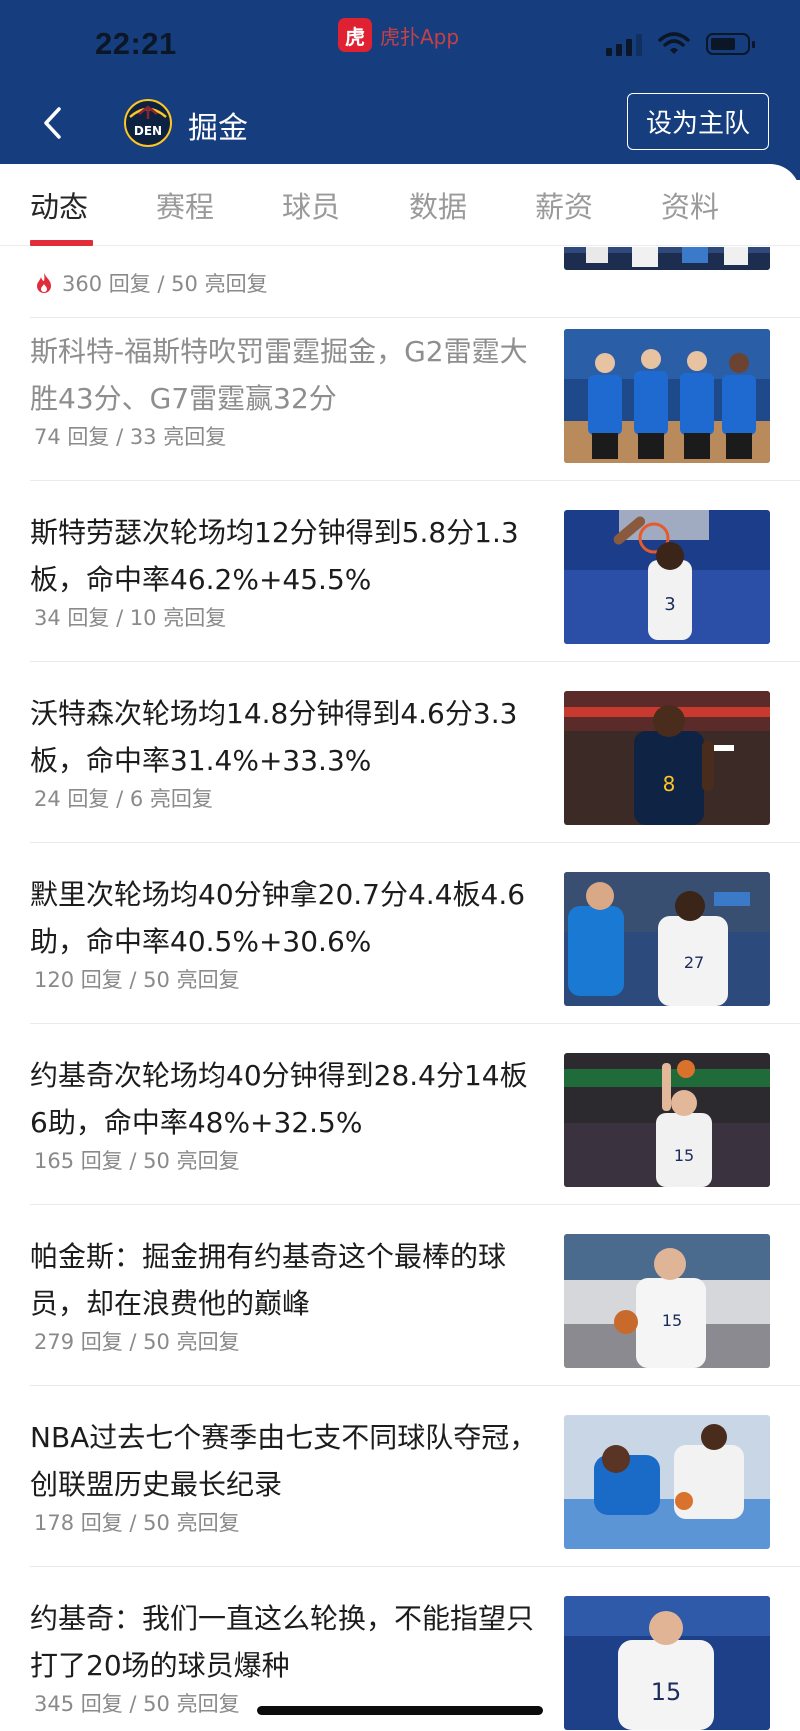 The width and height of the screenshot is (800, 1731). What do you see at coordinates (400, 205) in the screenshot?
I see `tab-bar: 动态 赛程 球员 数据 薪资 资料` at bounding box center [400, 205].